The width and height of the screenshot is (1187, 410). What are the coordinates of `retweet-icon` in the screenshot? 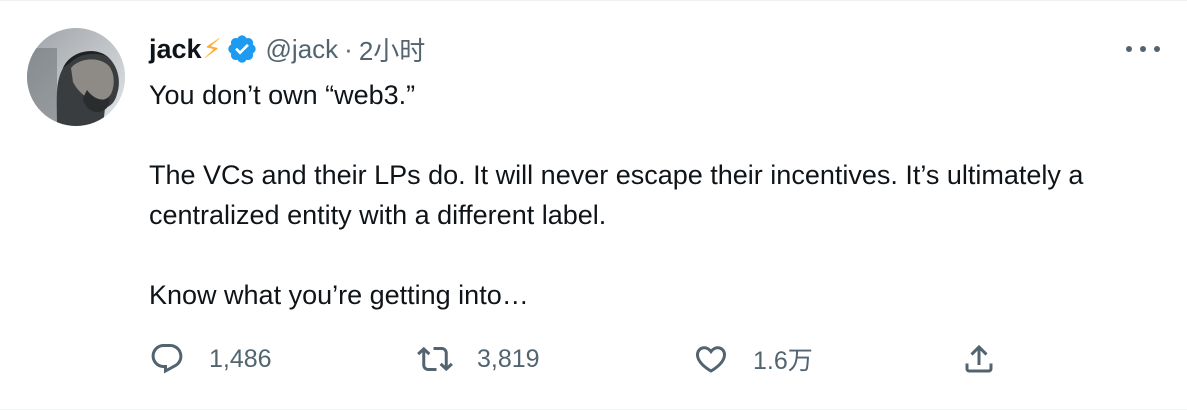 It's located at (435, 359).